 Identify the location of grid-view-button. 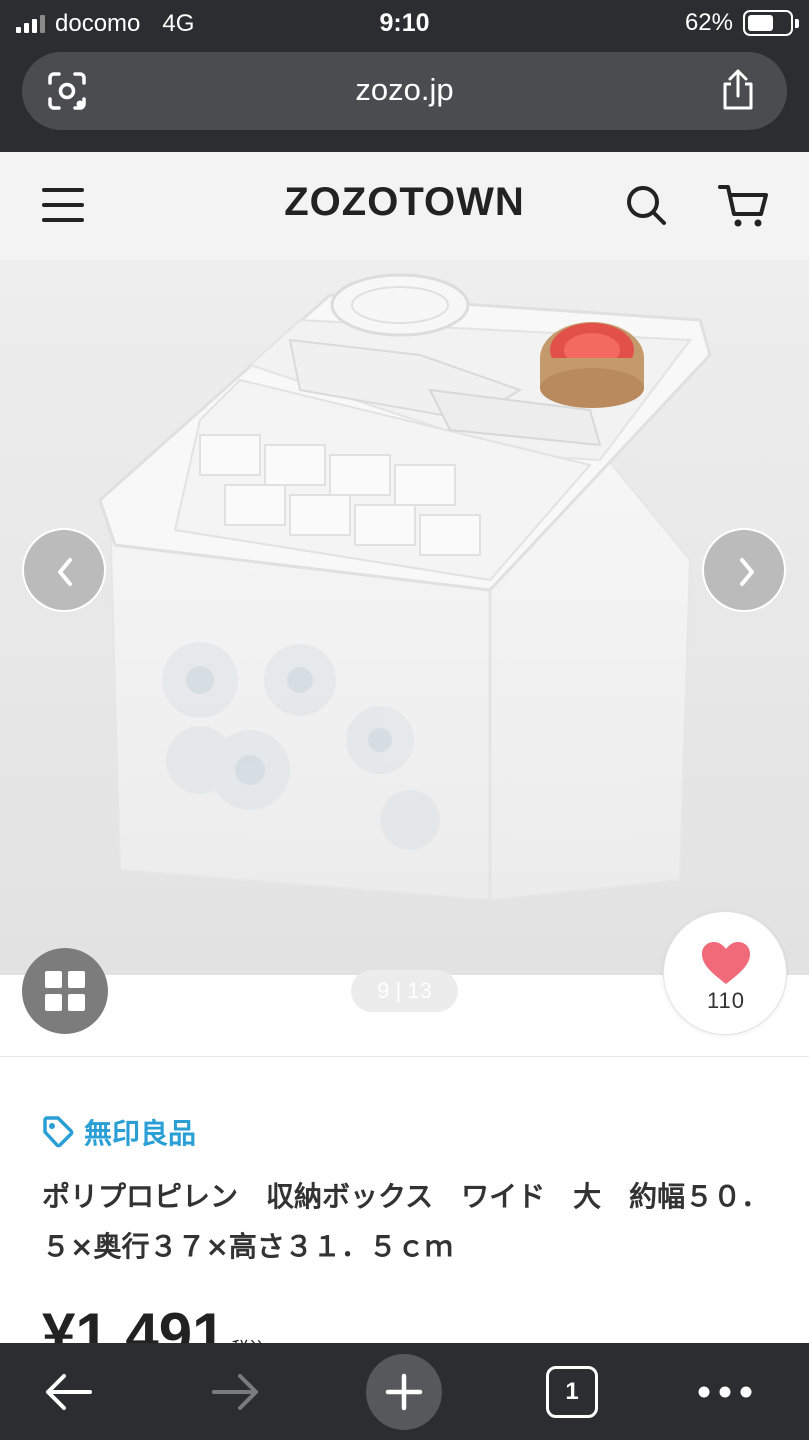
(65, 991).